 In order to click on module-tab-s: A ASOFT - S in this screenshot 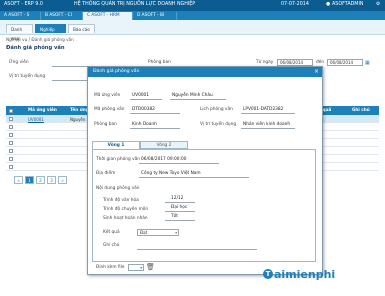, I will do `click(20, 16)`.